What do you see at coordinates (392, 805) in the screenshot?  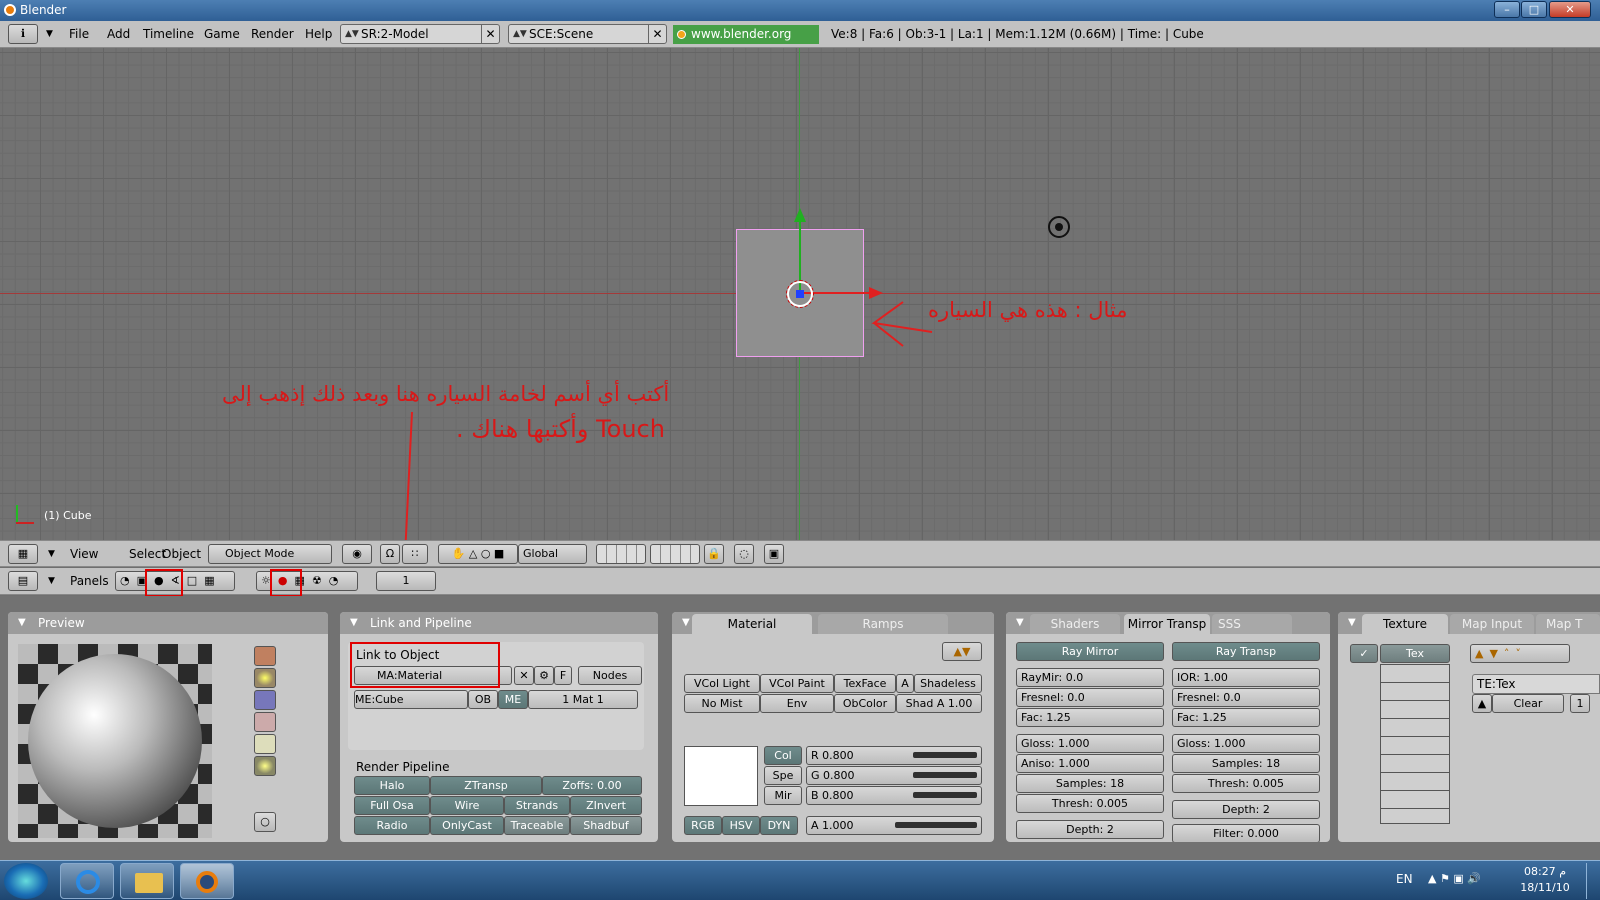 I see `full-osa-button: Full Osa` at bounding box center [392, 805].